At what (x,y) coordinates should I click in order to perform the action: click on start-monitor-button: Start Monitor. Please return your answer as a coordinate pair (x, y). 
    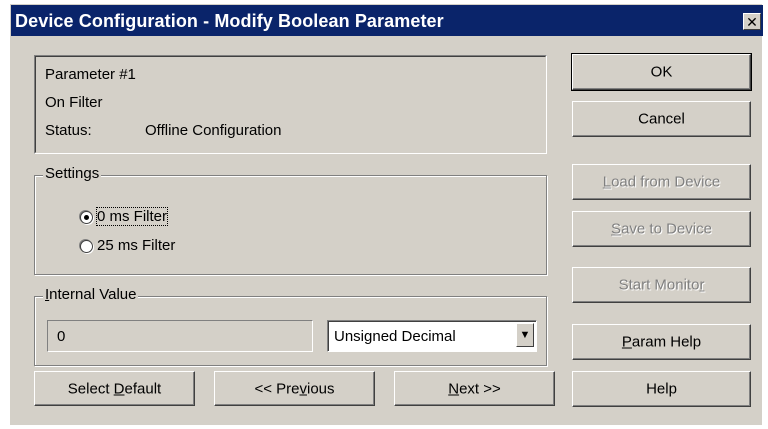
    Looking at the image, I should click on (661, 285).